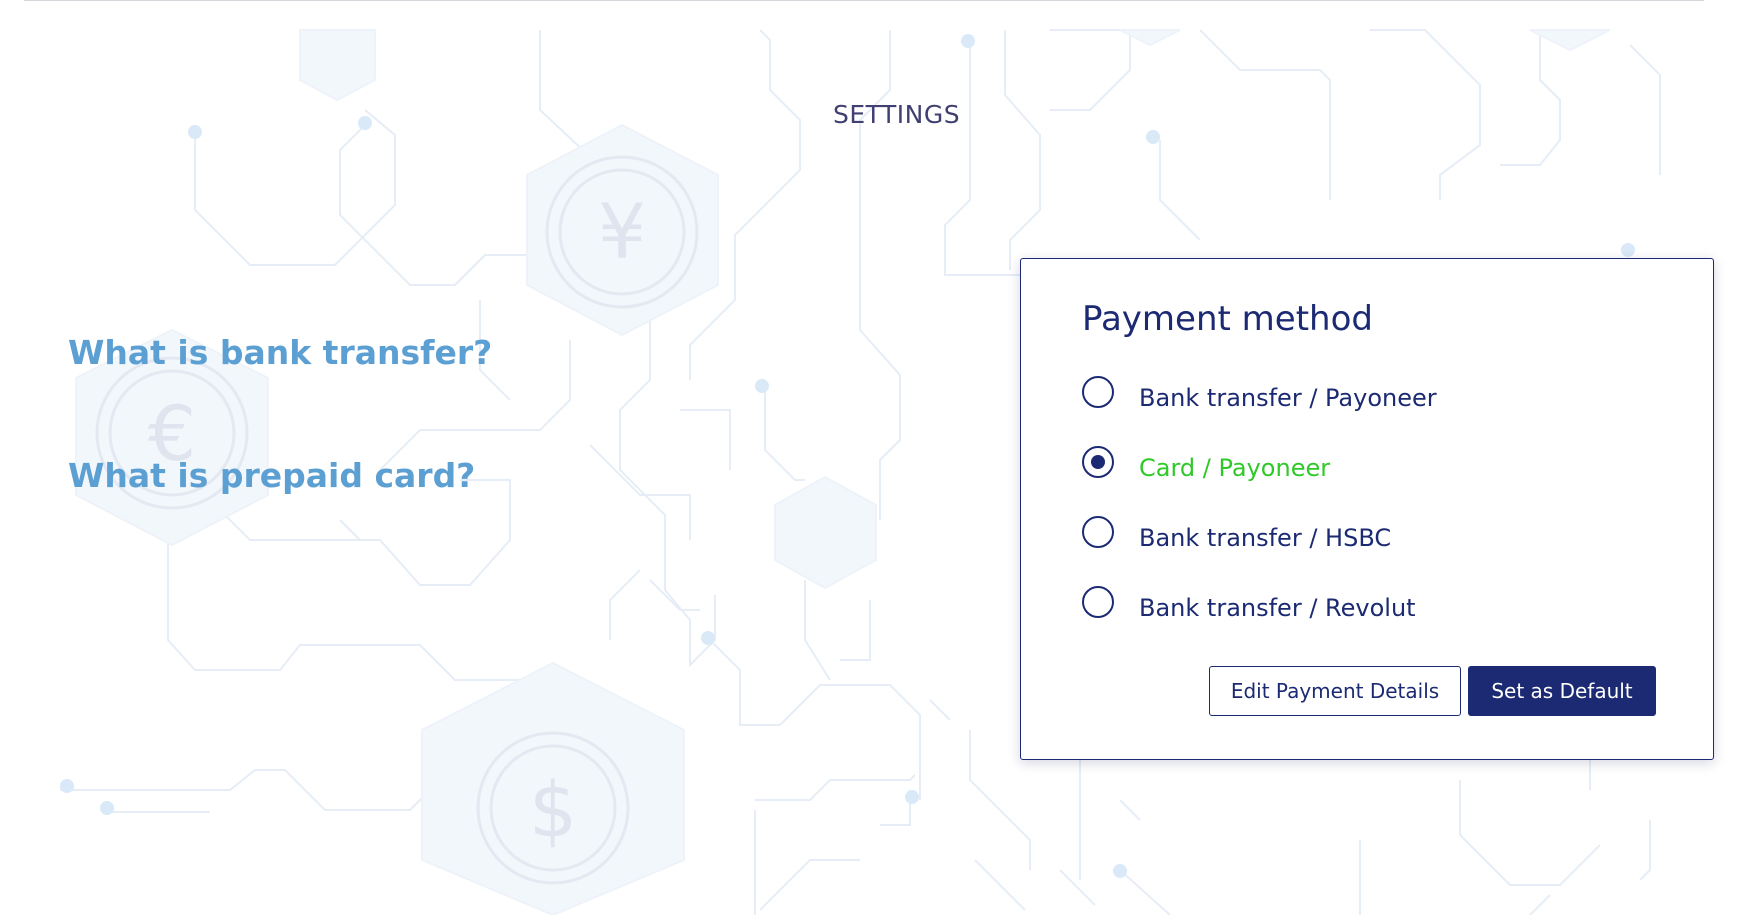 This screenshot has width=1755, height=915. I want to click on faq-prepaid-card-link: What is prepaid card?, so click(271, 475).